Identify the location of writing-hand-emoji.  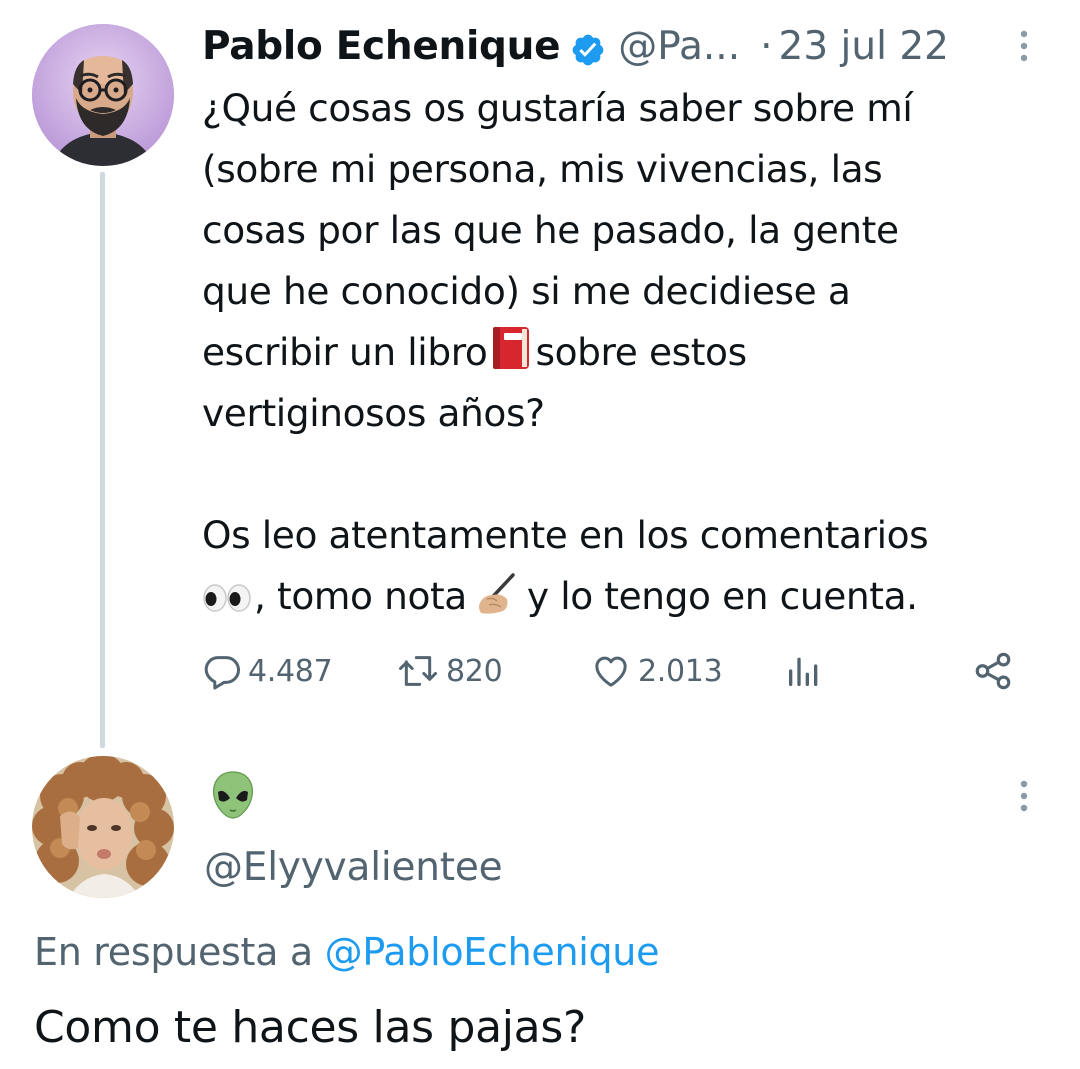
(497, 594).